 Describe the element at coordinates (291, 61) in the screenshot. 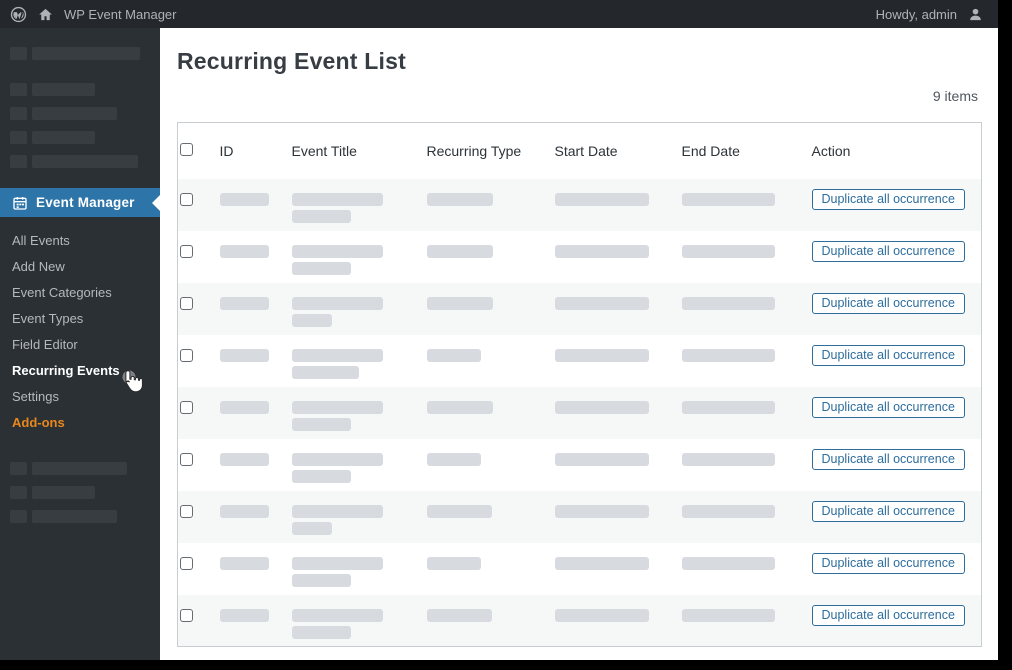

I see `page-title: Recurring Event List` at that location.